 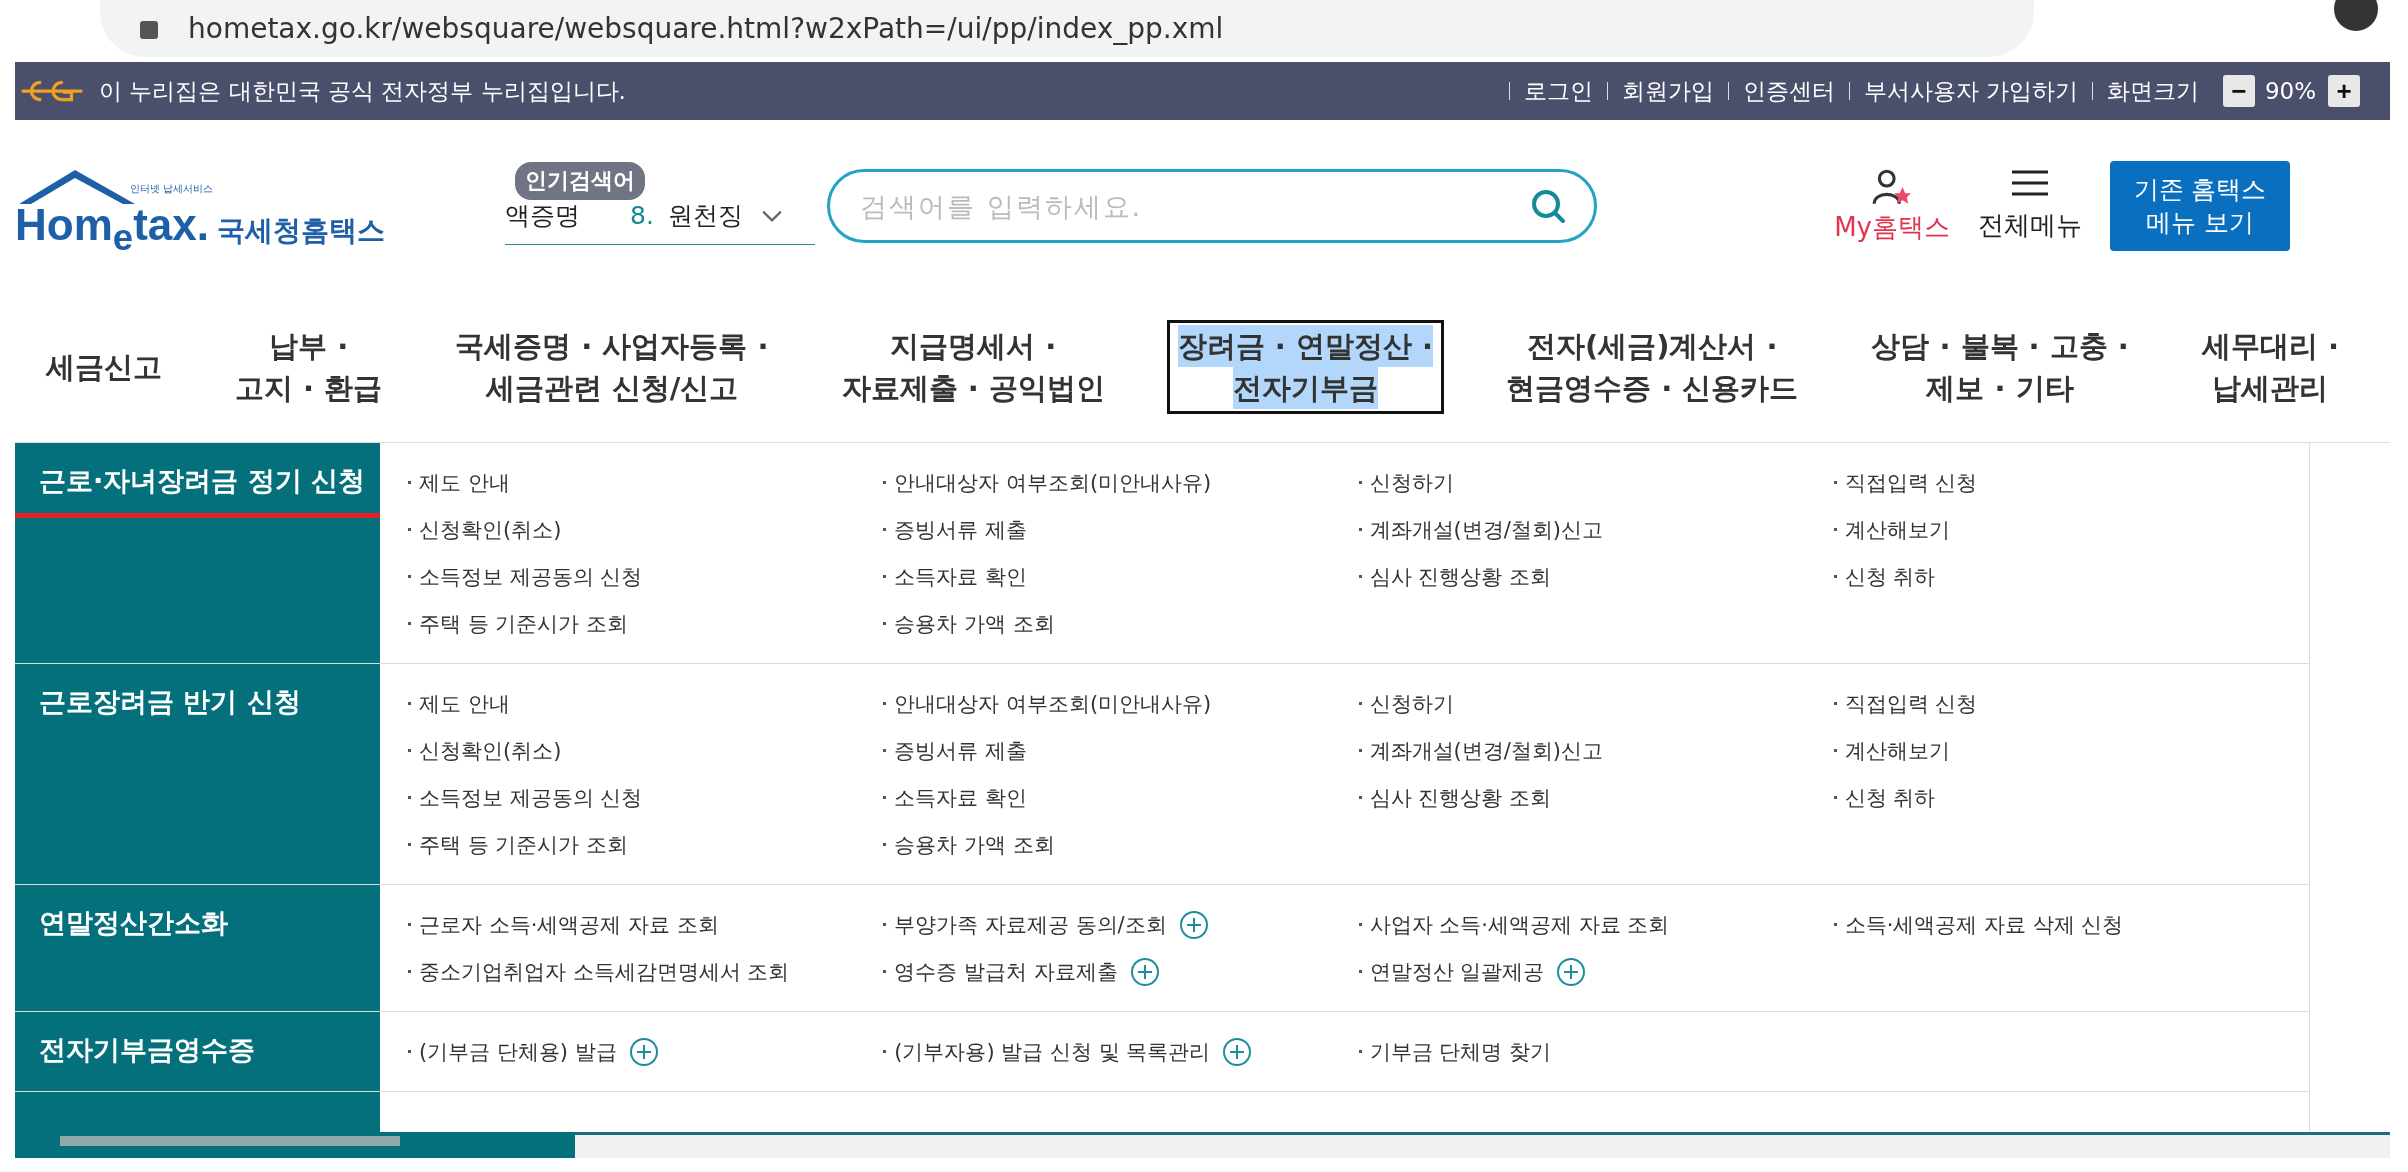 What do you see at coordinates (518, 1051) in the screenshot?
I see `submenu-link: (기부금 단체용) 발급` at bounding box center [518, 1051].